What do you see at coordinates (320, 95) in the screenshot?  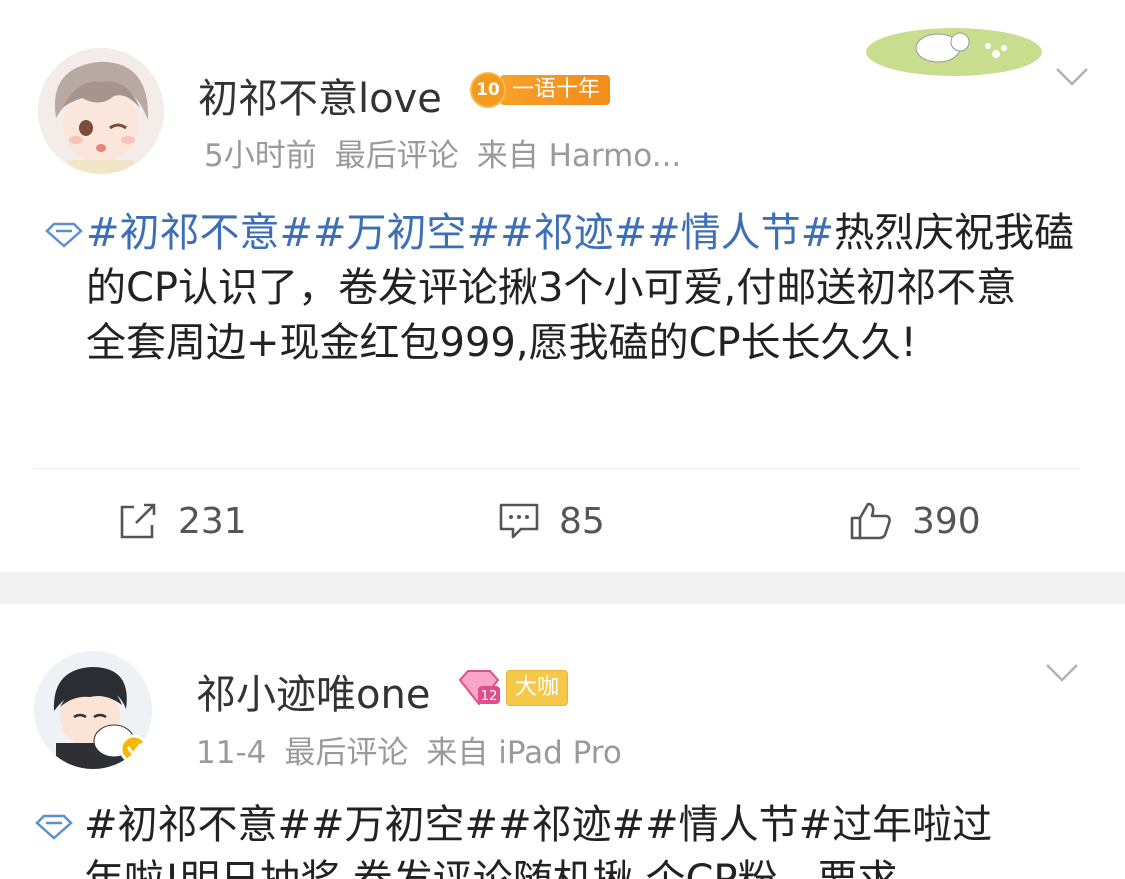 I see `username: 初祁不意love` at bounding box center [320, 95].